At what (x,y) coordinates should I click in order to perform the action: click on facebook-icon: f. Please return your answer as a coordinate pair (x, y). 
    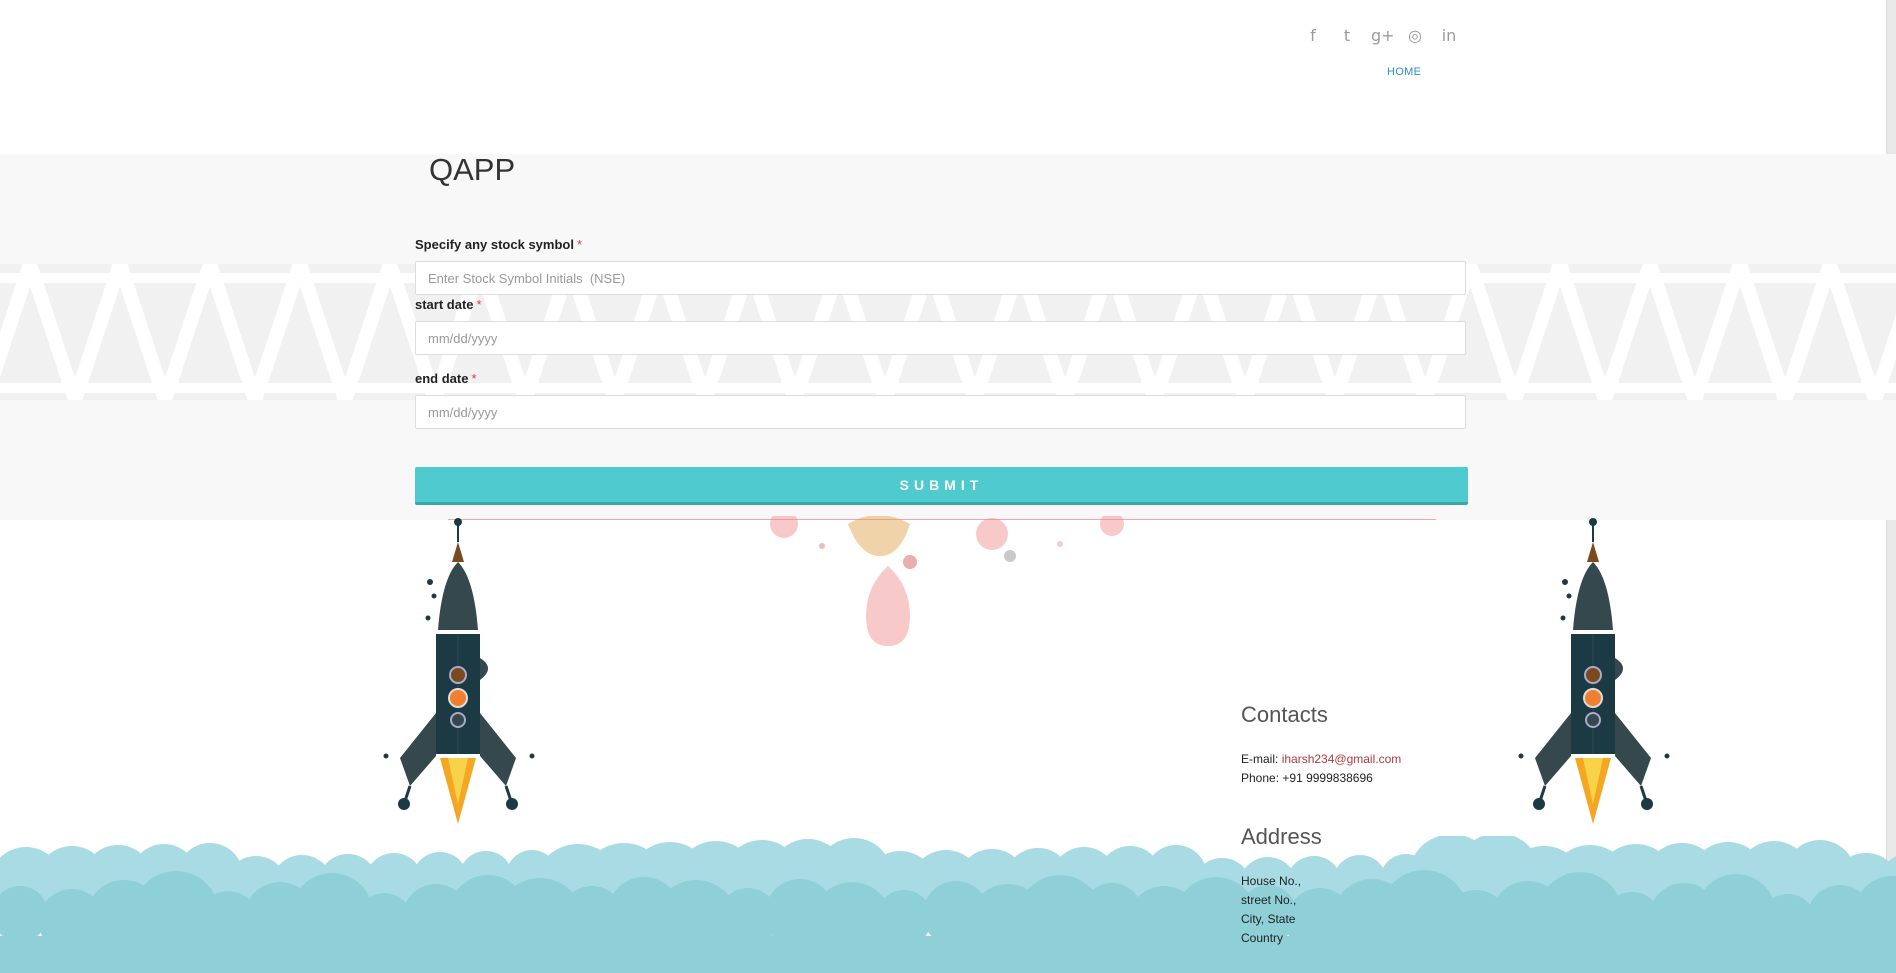
    Looking at the image, I should click on (1313, 36).